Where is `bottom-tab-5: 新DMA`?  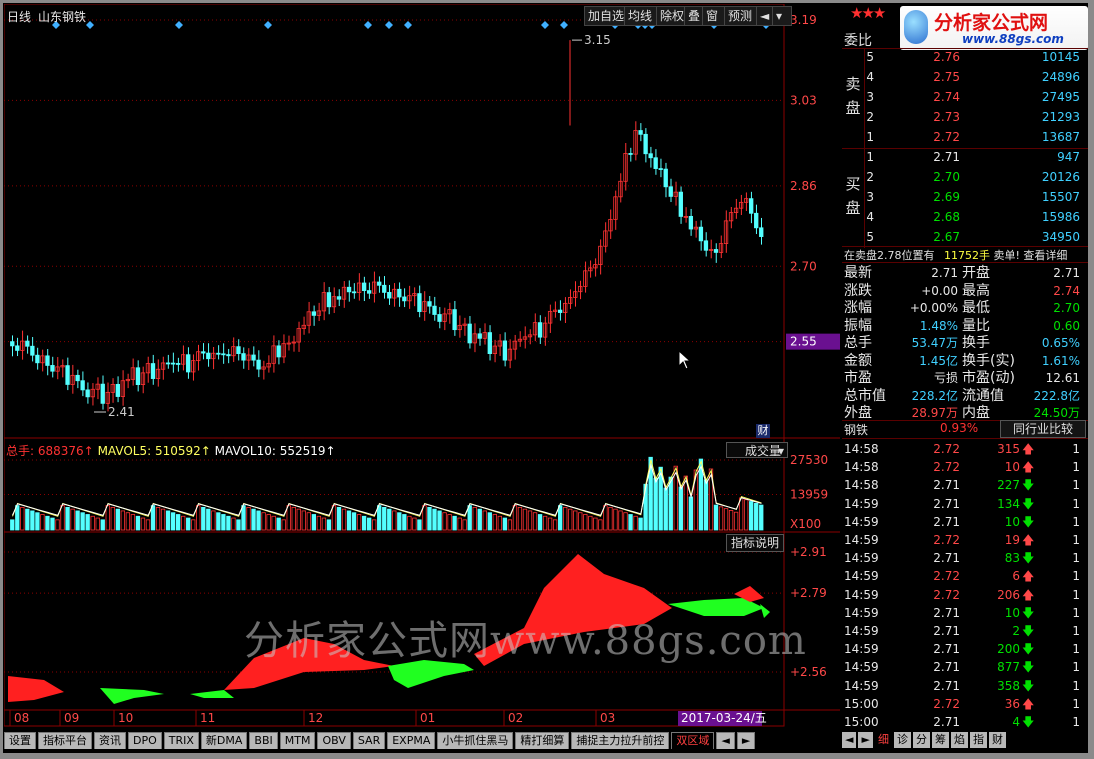 bottom-tab-5: 新DMA is located at coordinates (224, 740).